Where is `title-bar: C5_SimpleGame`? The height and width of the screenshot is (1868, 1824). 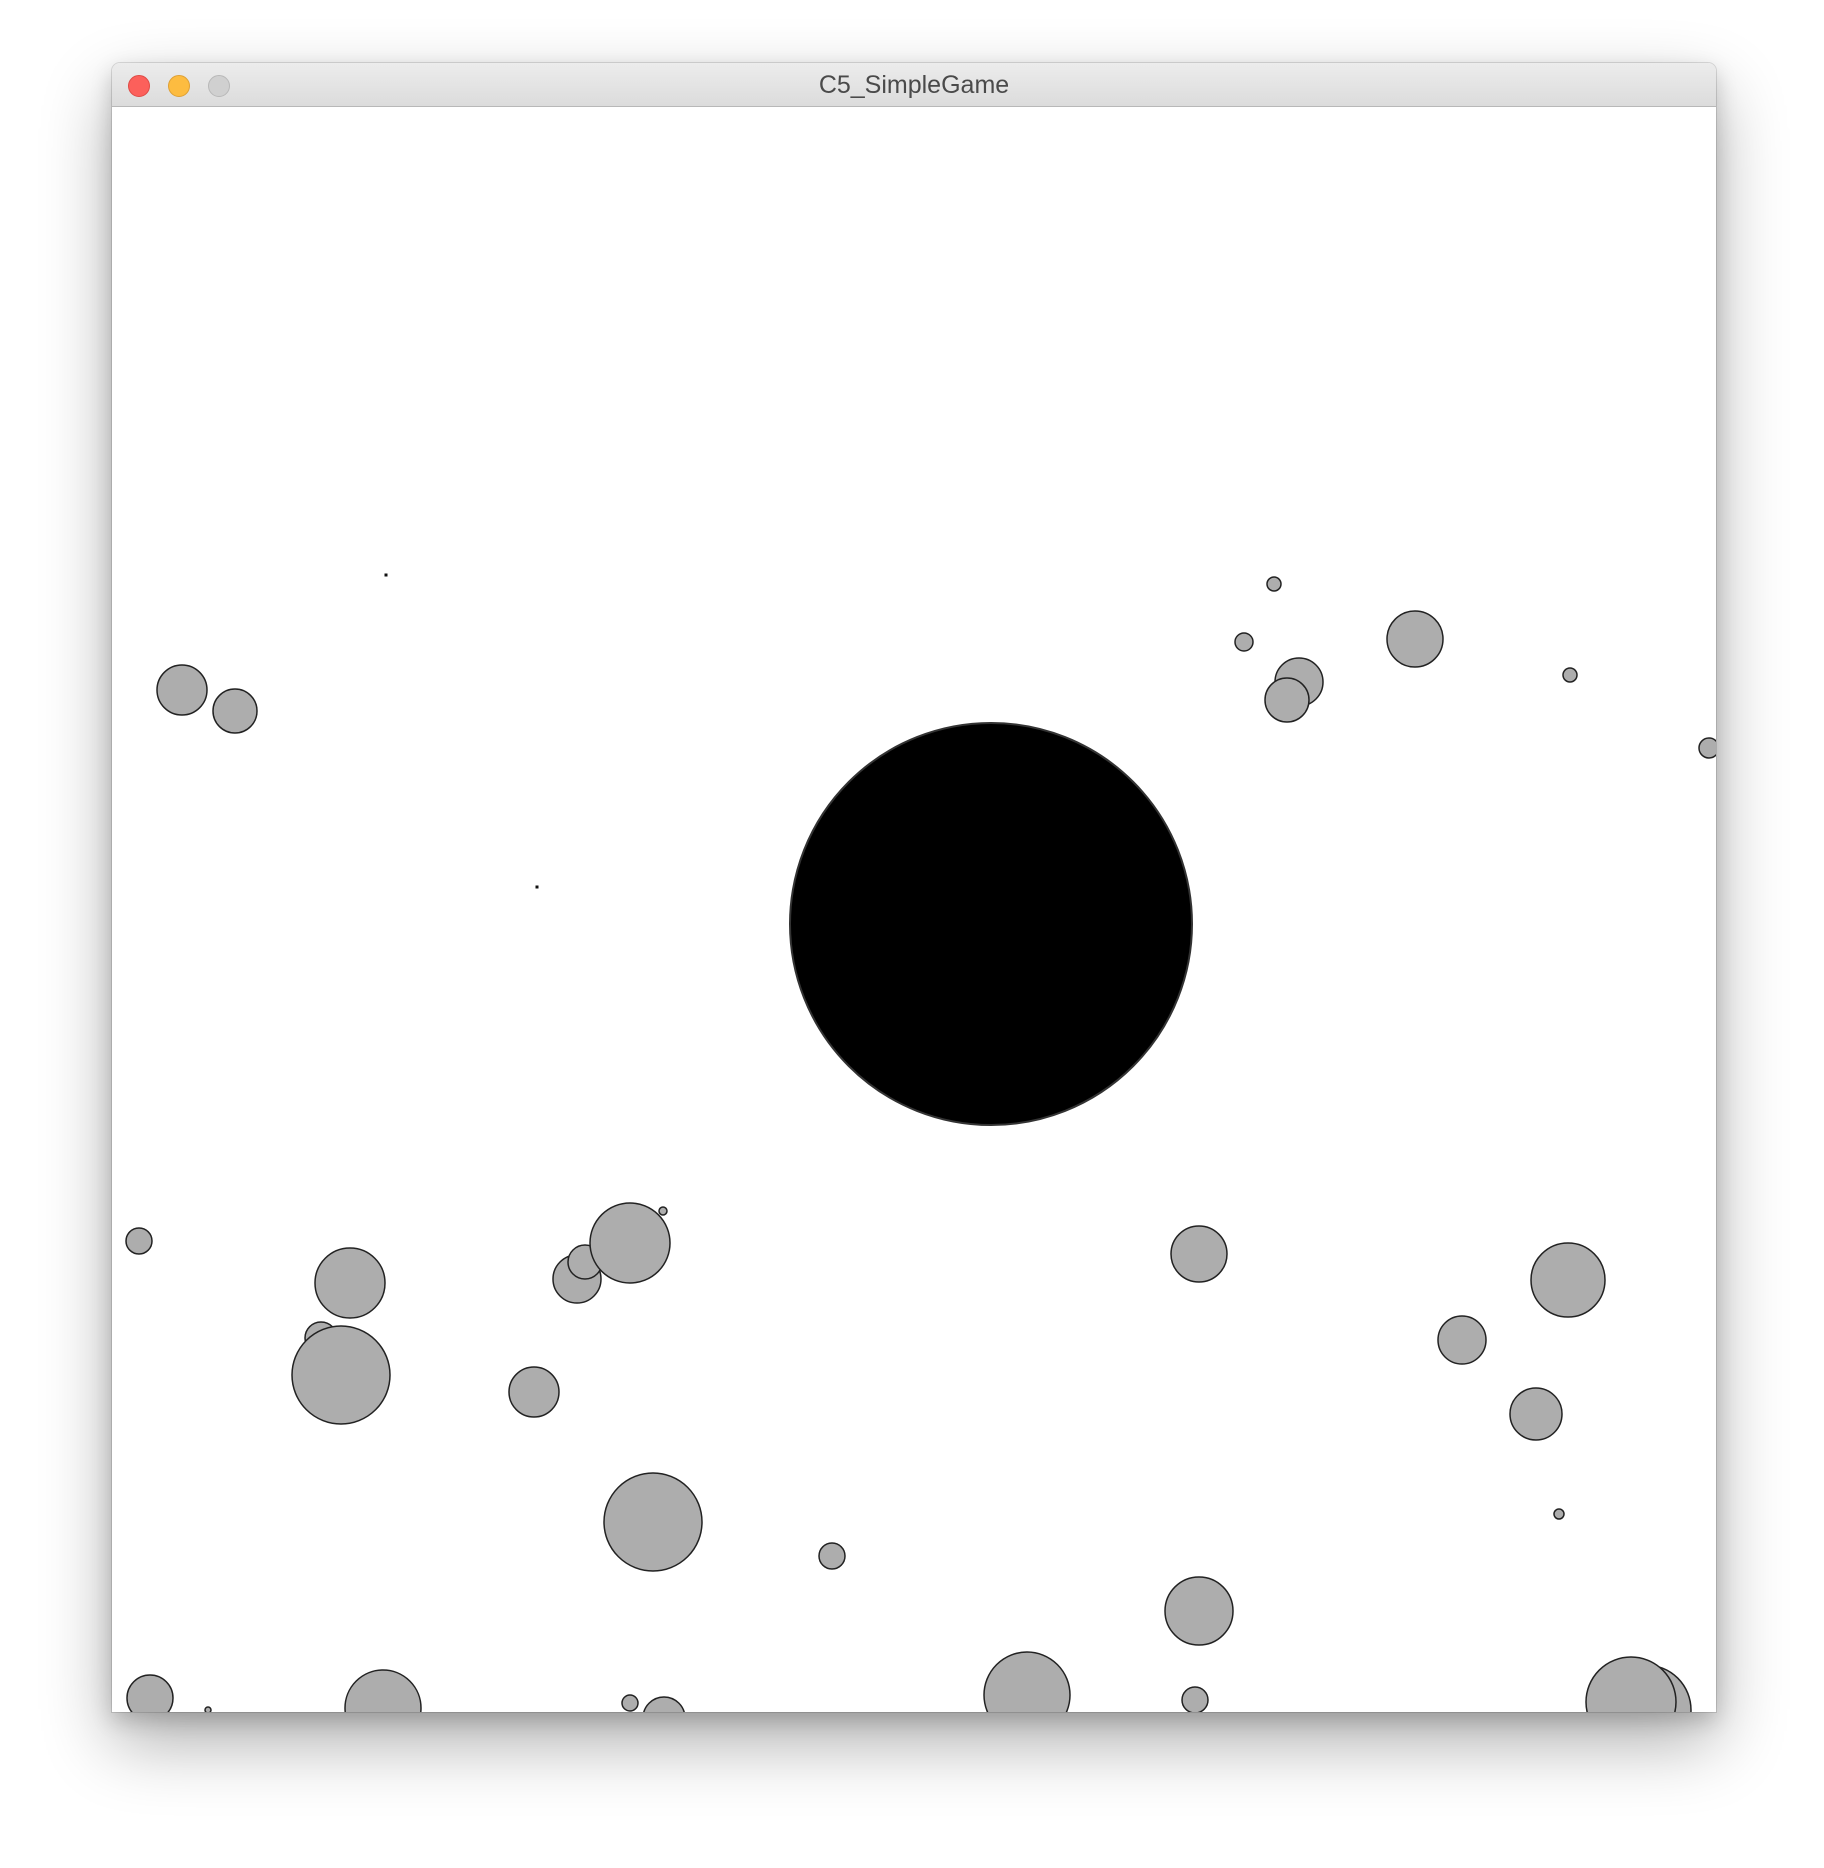
title-bar: C5_SimpleGame is located at coordinates (914, 85).